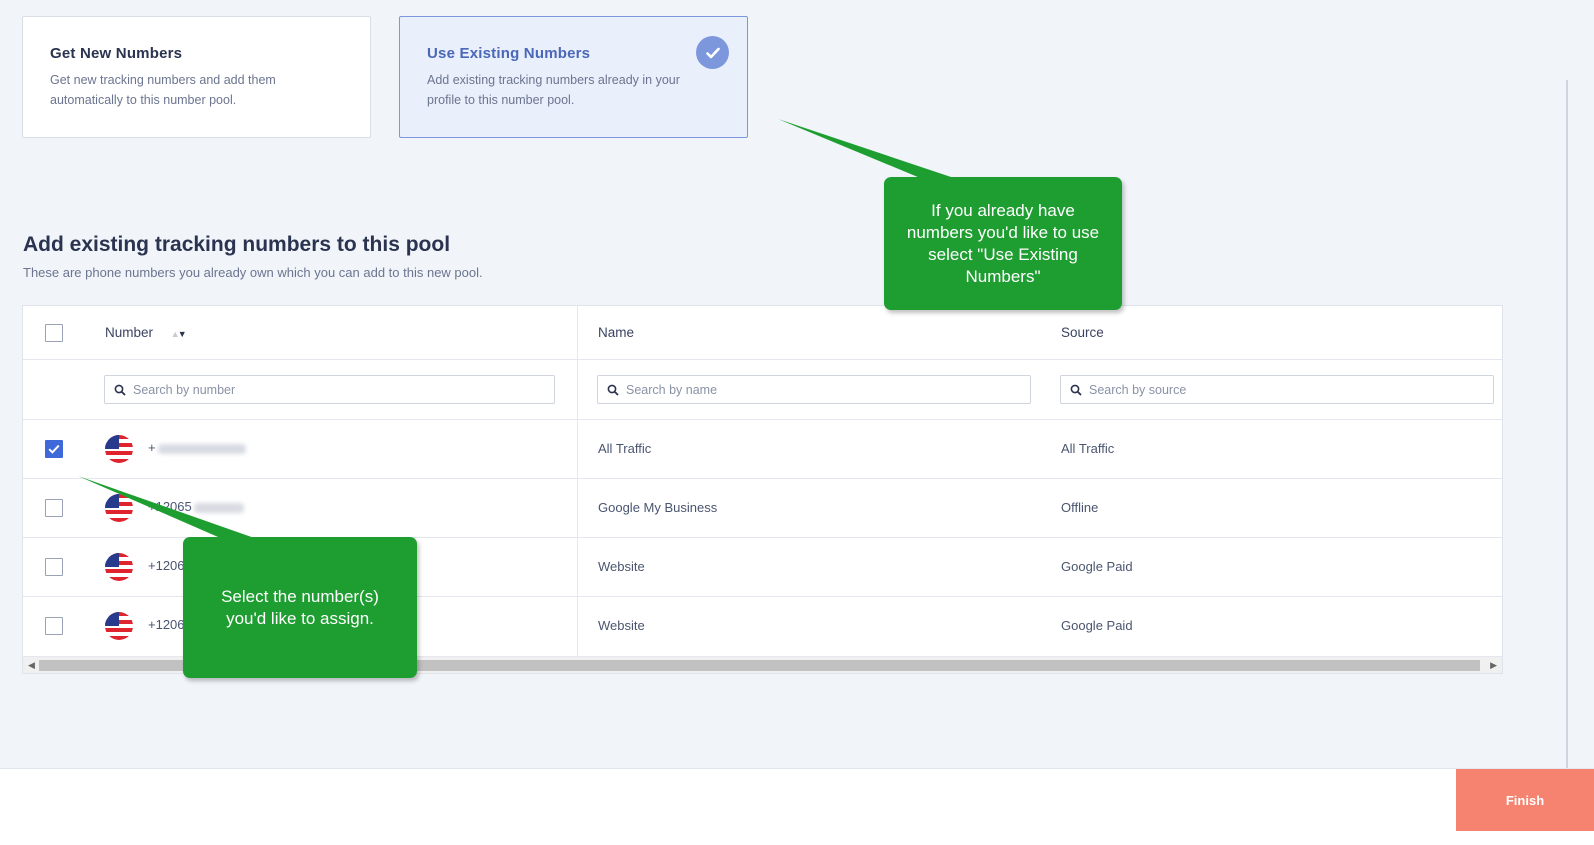 The image size is (1594, 845). I want to click on scroll-right-icon: ▶, so click(1493, 665).